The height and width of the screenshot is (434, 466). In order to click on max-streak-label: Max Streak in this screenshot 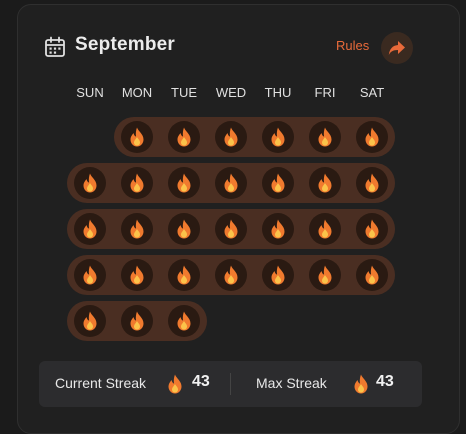, I will do `click(291, 383)`.